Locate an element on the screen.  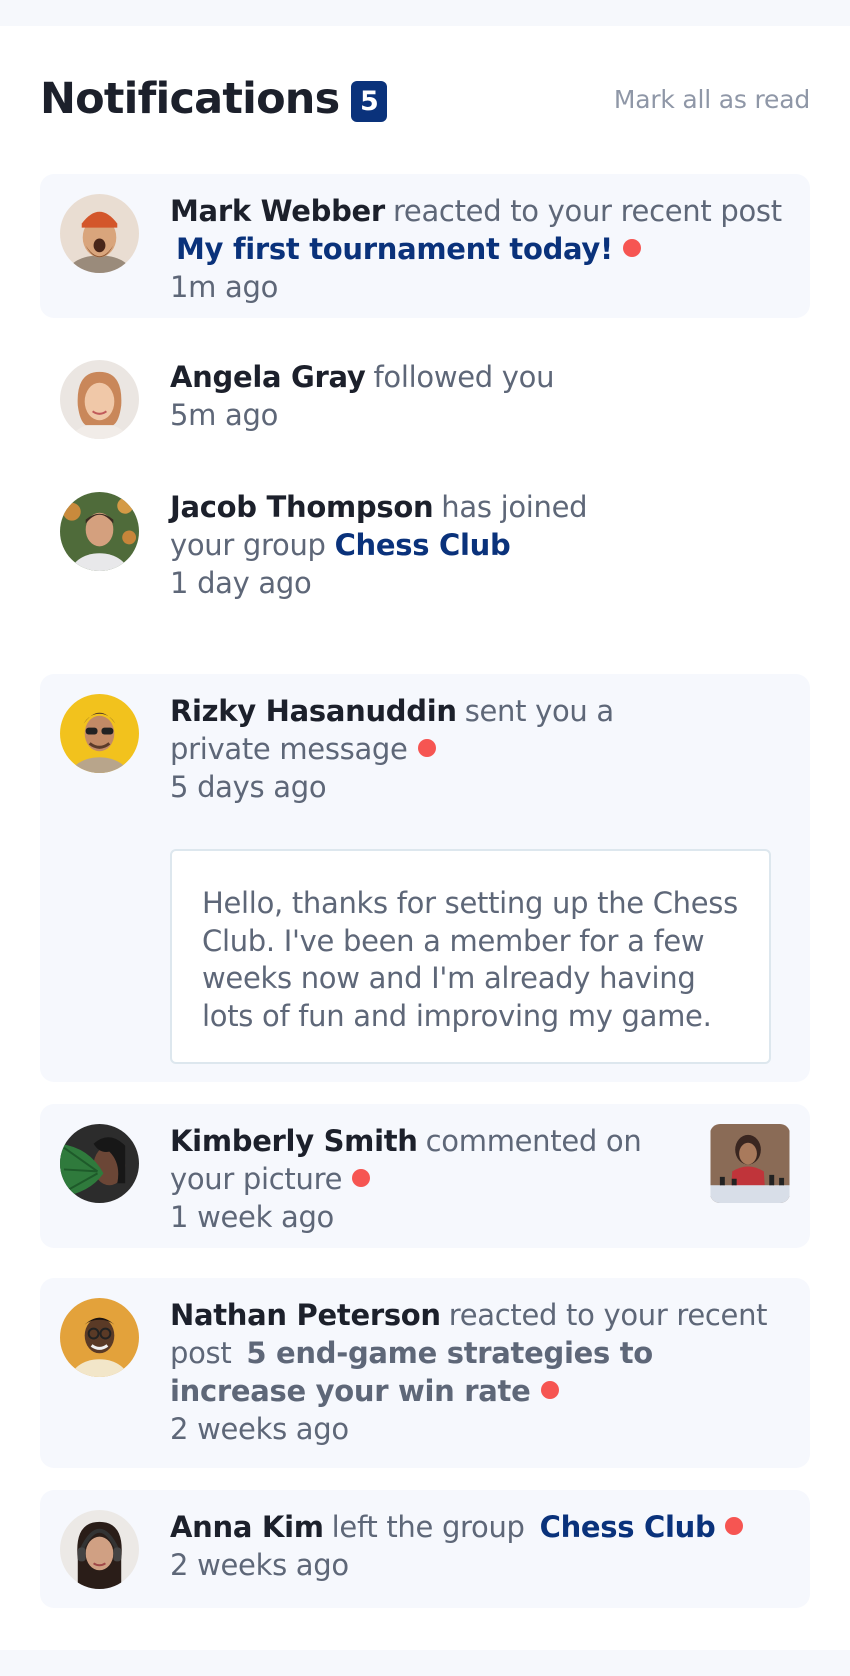
avatar-jacob-thompson is located at coordinates (99, 531).